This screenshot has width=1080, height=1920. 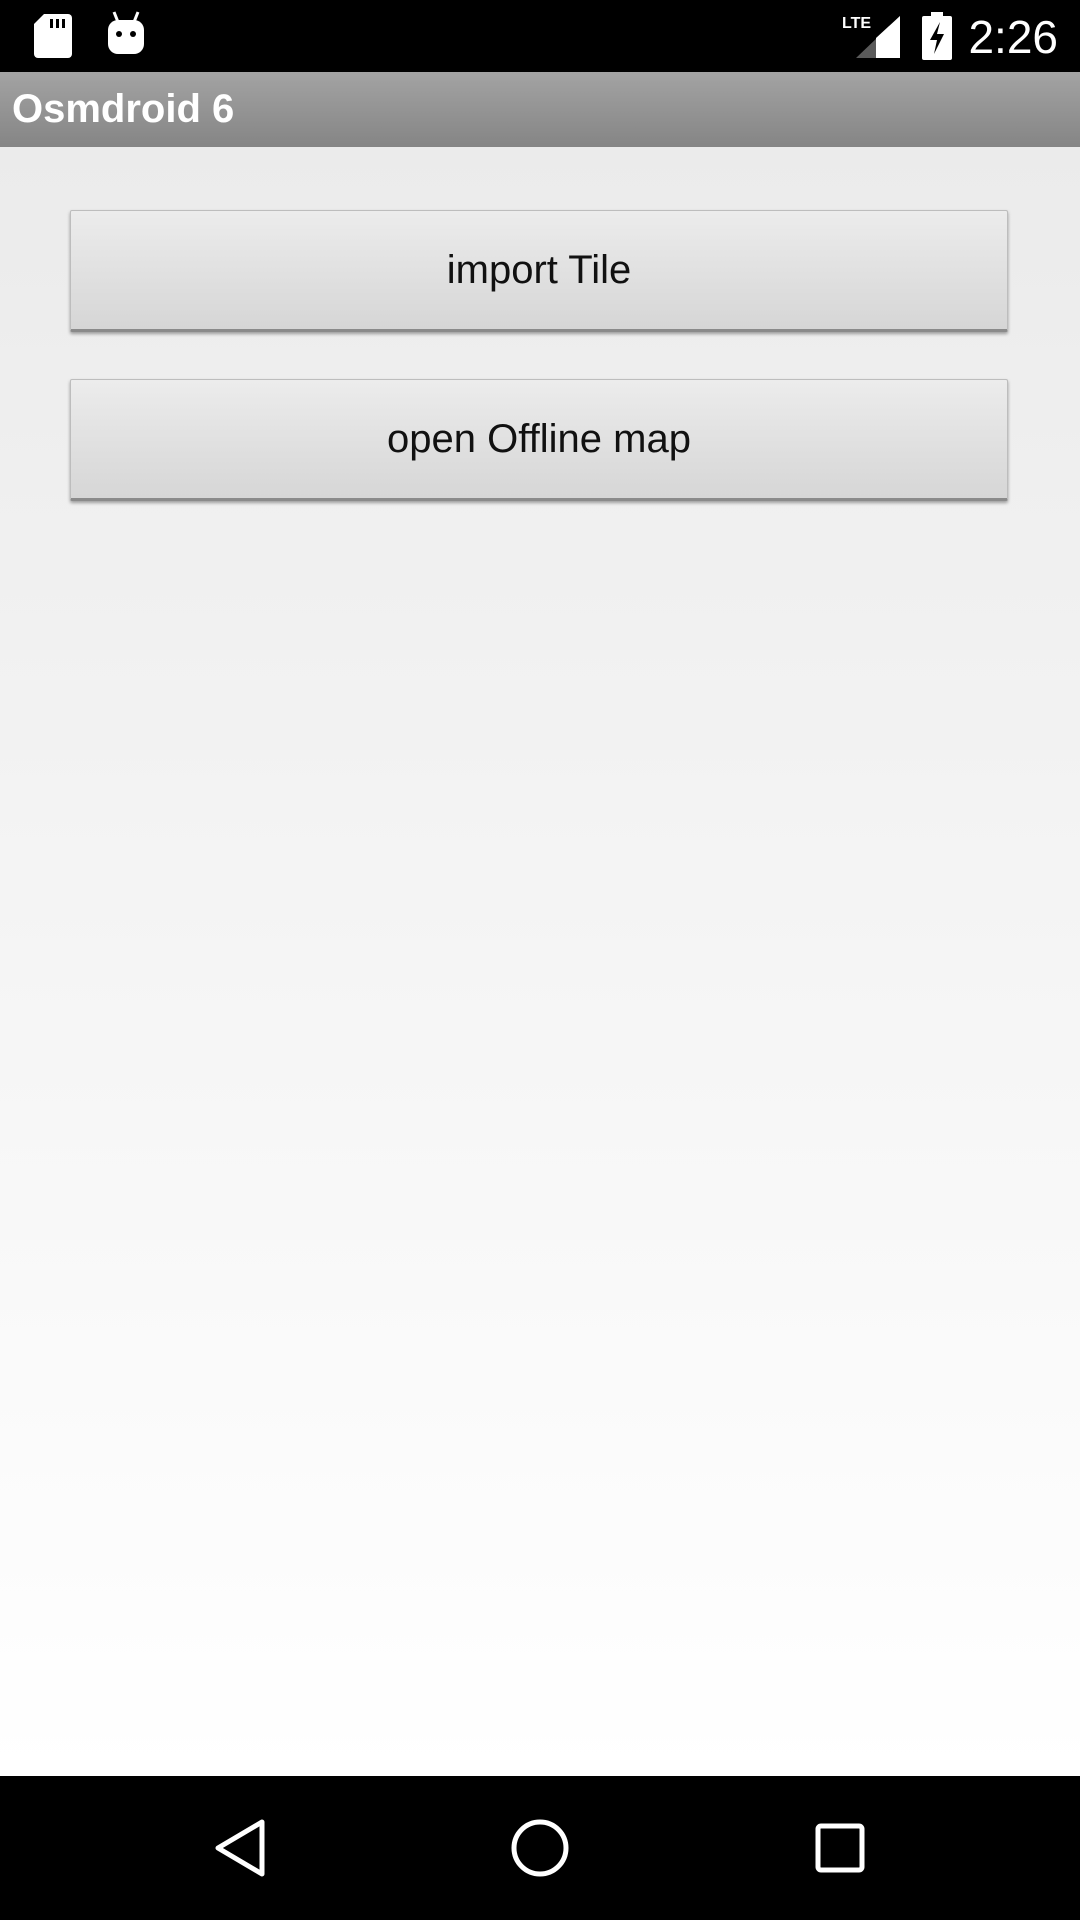 I want to click on import-tile-button: import Tile, so click(x=539, y=271).